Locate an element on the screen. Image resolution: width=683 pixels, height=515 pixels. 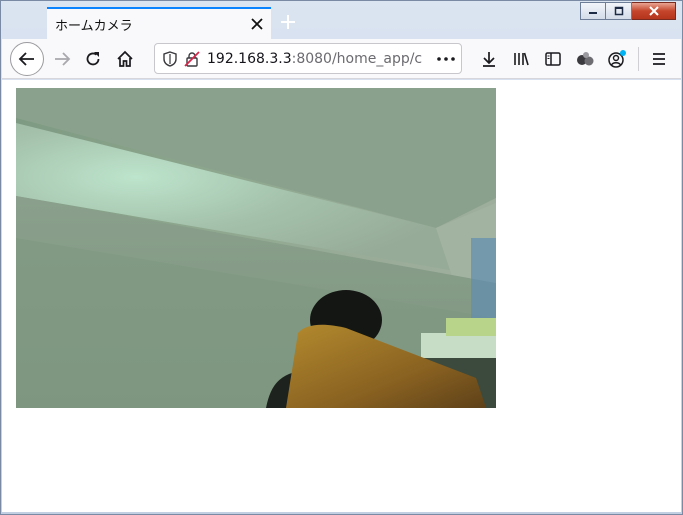
url-host: 192.168.3.3 is located at coordinates (249, 58).